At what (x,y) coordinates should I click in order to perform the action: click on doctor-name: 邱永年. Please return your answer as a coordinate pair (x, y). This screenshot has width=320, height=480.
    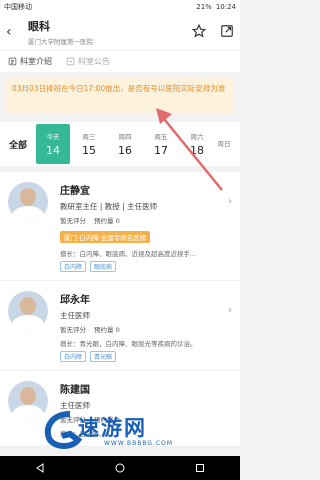
    Looking at the image, I should click on (75, 300).